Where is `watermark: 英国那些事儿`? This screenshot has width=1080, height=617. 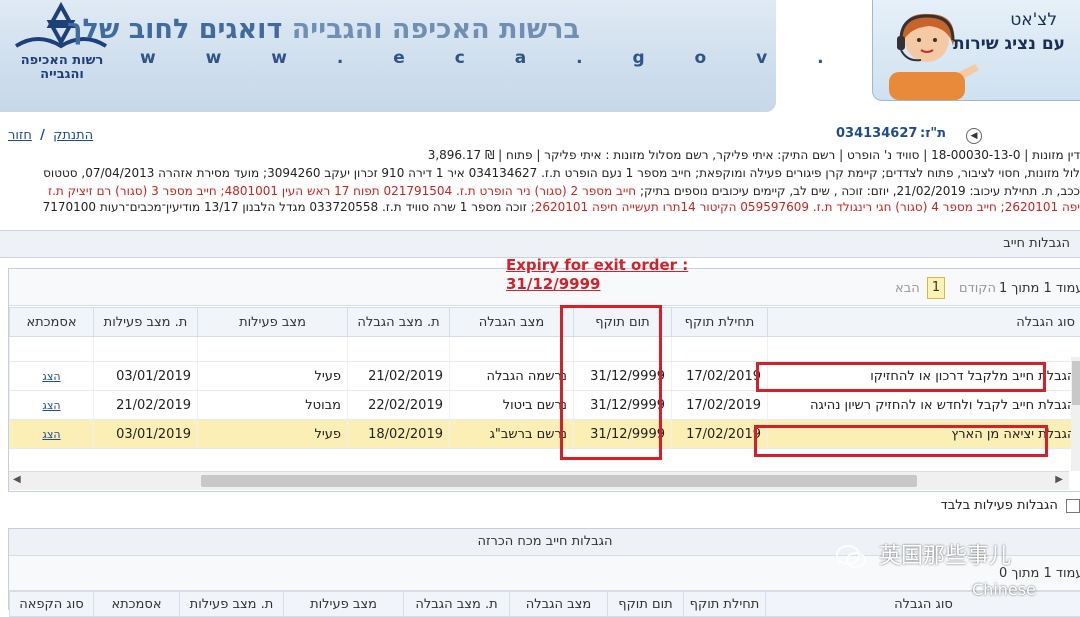
watermark: 英国那些事儿 is located at coordinates (923, 554).